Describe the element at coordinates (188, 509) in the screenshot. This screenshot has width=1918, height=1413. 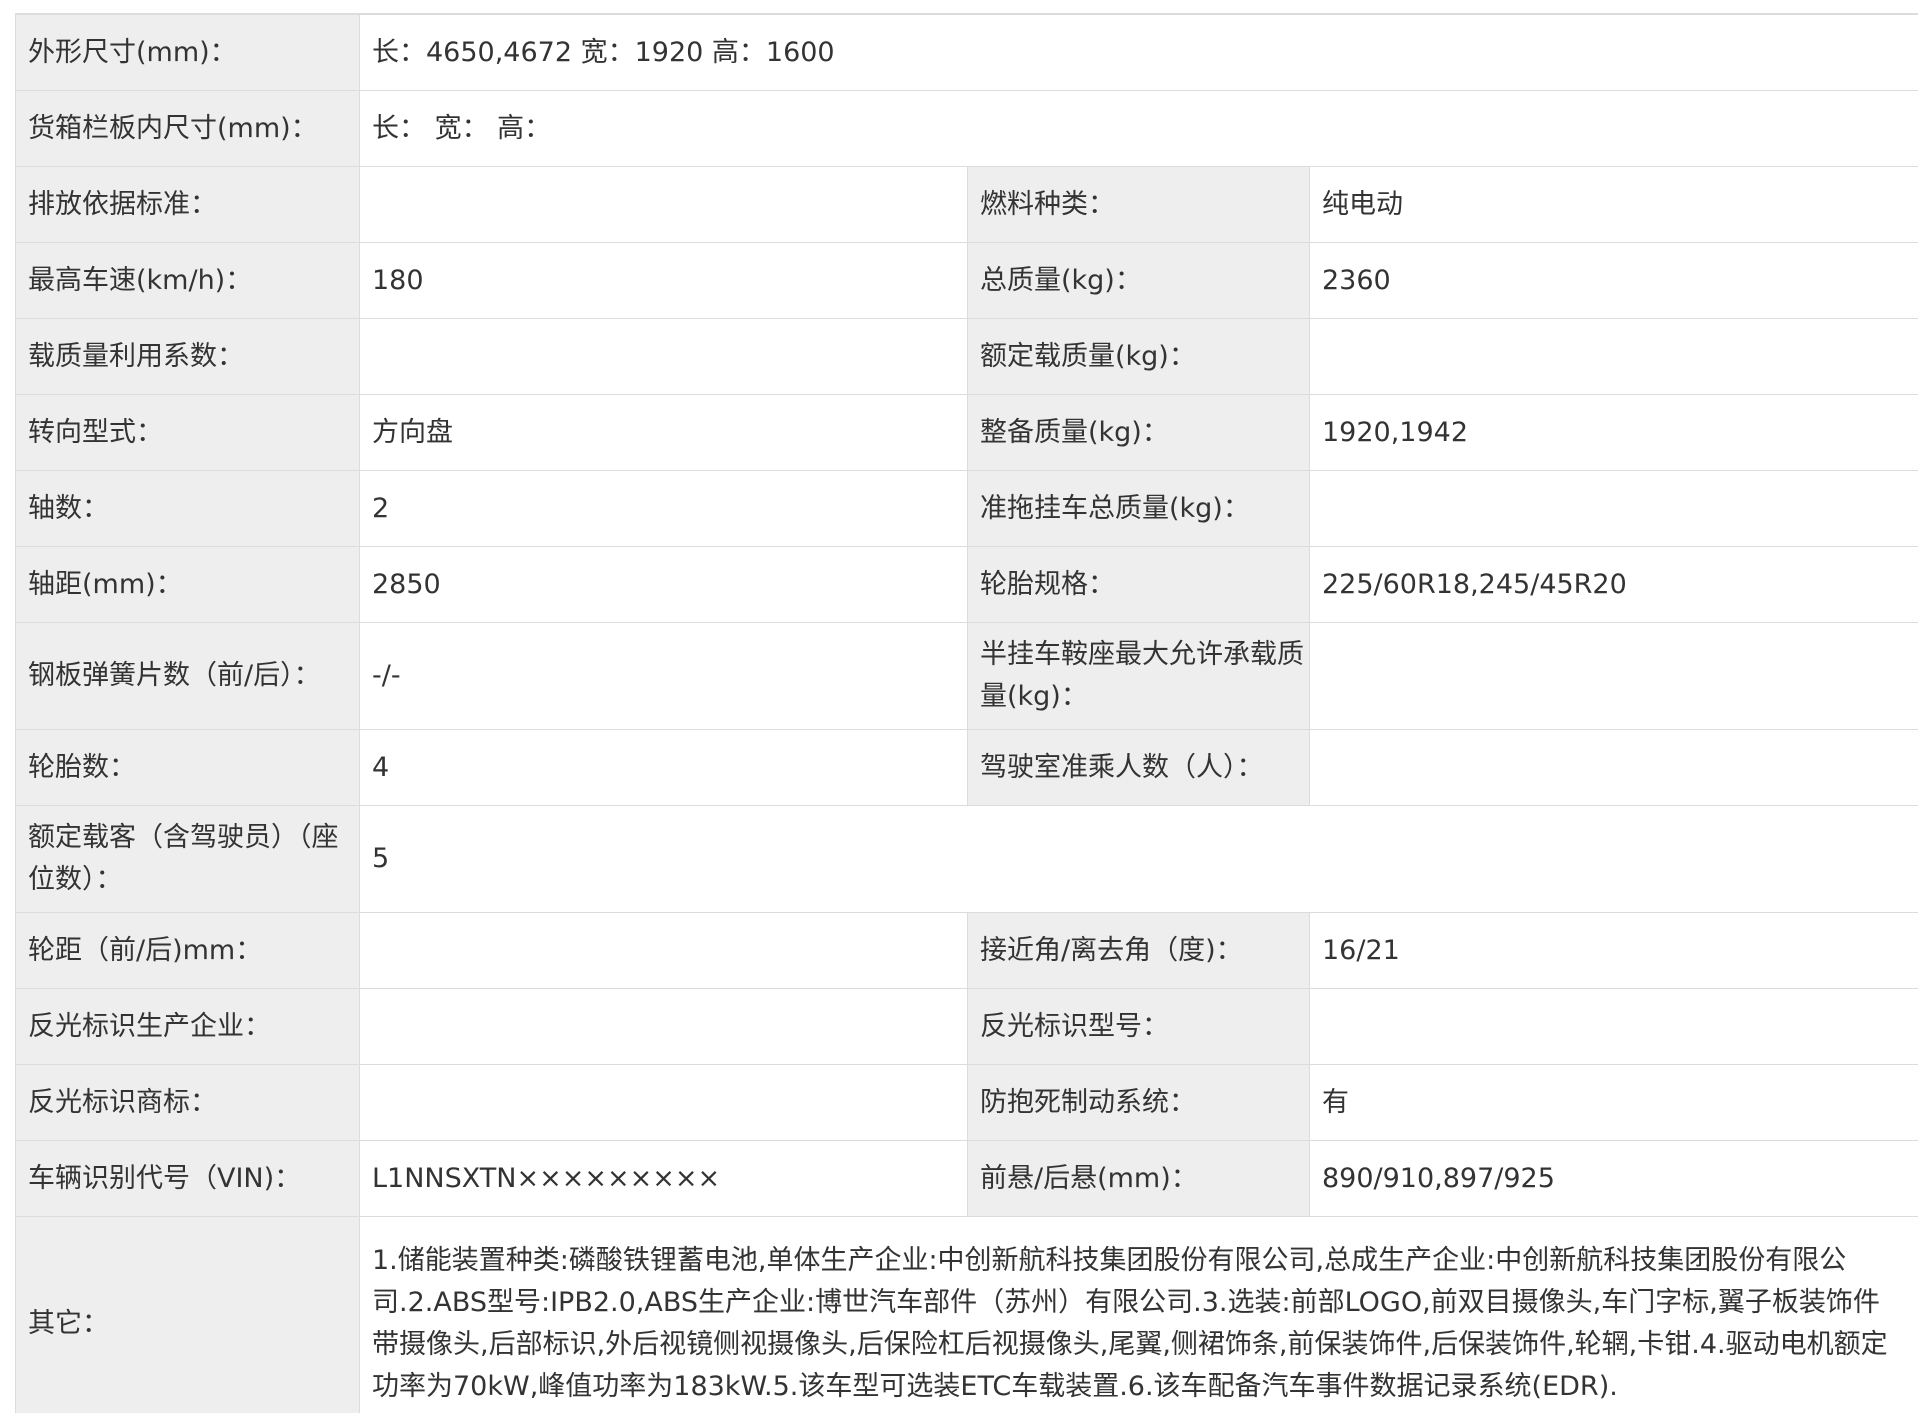
I see `label-axle-count: 轴数：` at that location.